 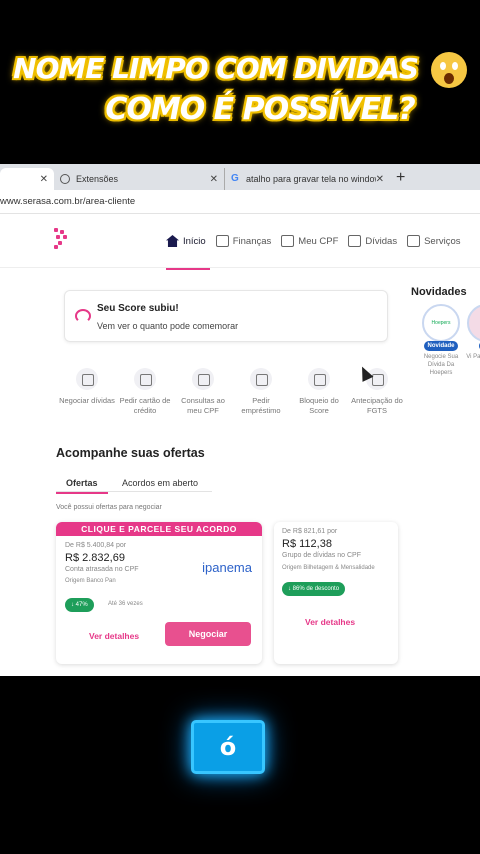 I want to click on tab-ofertas: Ofertas, so click(x=81, y=486).